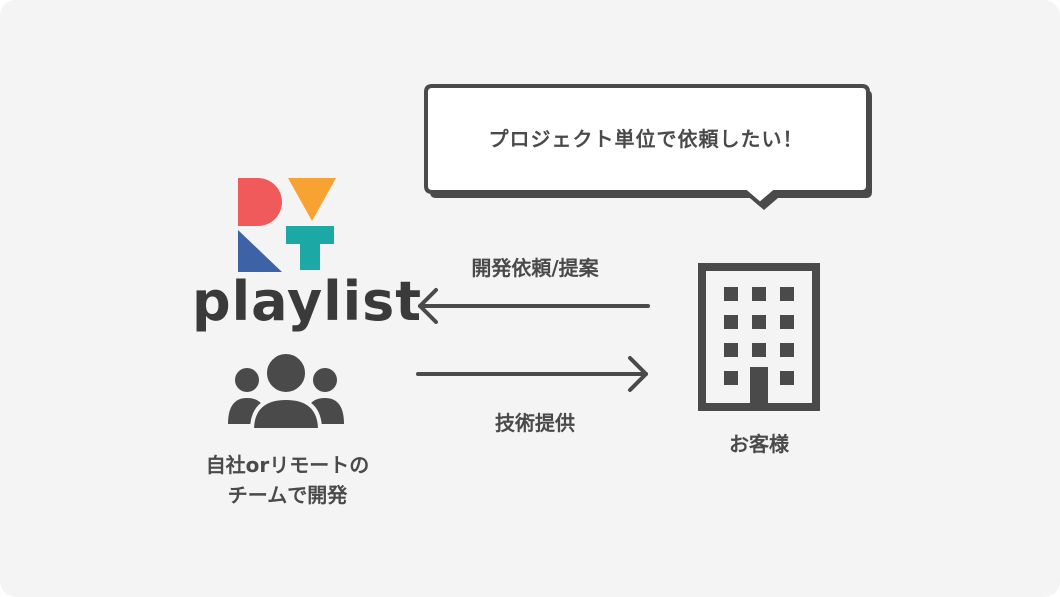 Image resolution: width=1060 pixels, height=597 pixels. I want to click on team-label-line2: チームで開発, so click(287, 495).